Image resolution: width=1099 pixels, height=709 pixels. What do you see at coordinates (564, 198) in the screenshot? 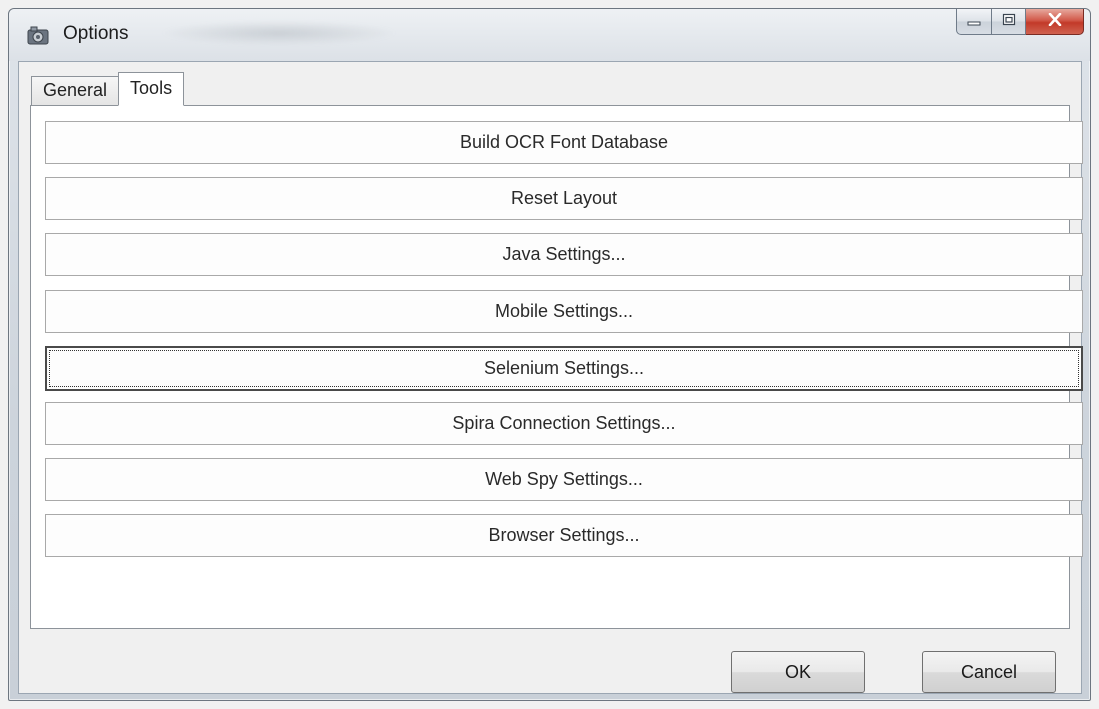
I see `reset-layout-button: Reset Layout` at bounding box center [564, 198].